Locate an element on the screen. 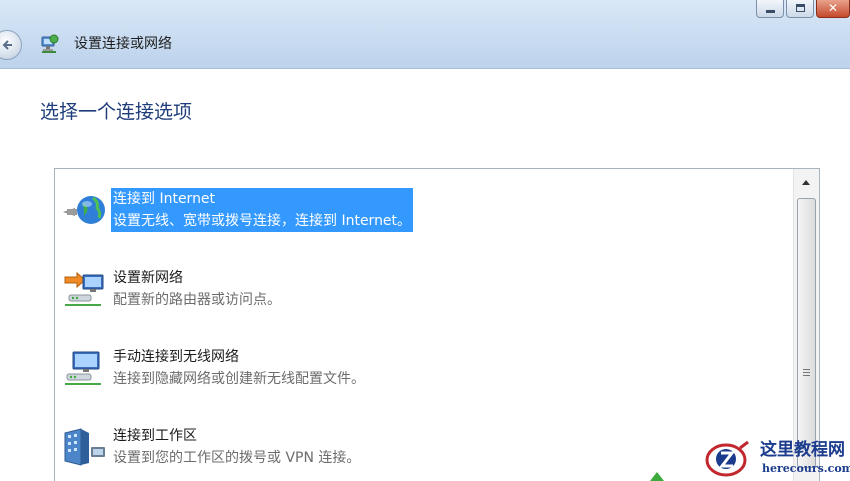 This screenshot has width=850, height=481. instruction-heading: 选择一个连接选项 is located at coordinates (116, 112).